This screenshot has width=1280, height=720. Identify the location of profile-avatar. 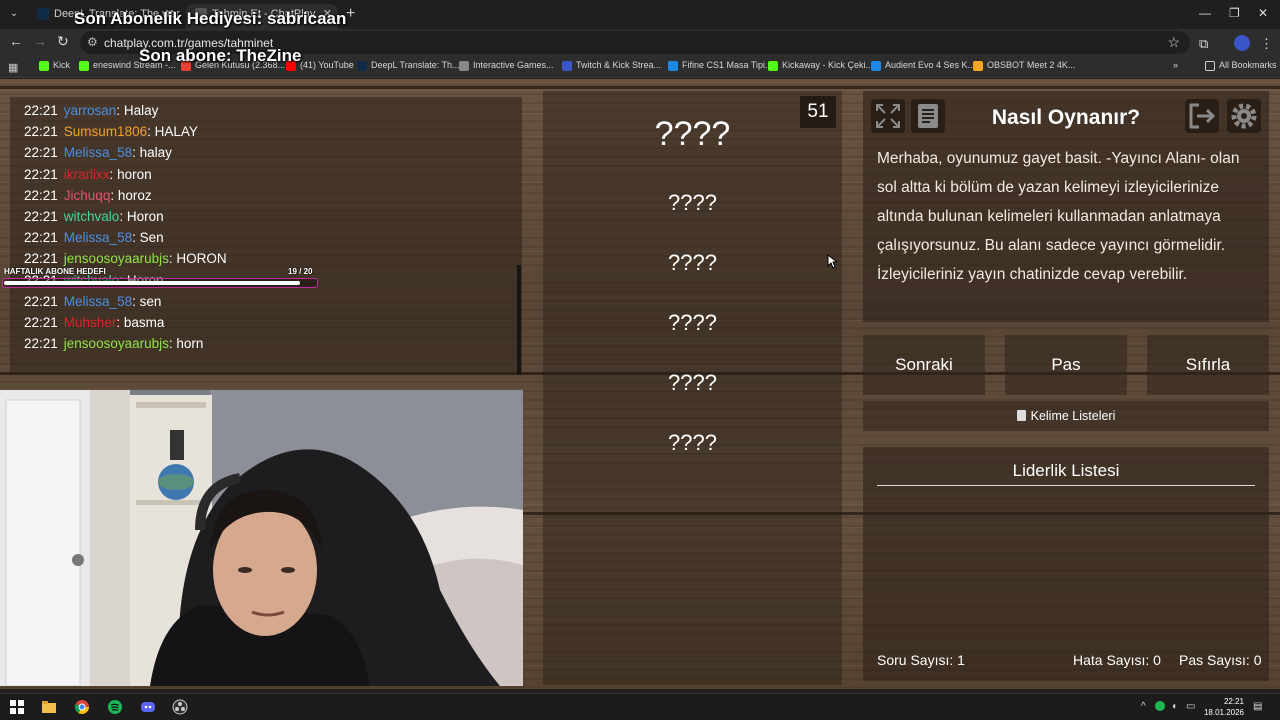
(1242, 43).